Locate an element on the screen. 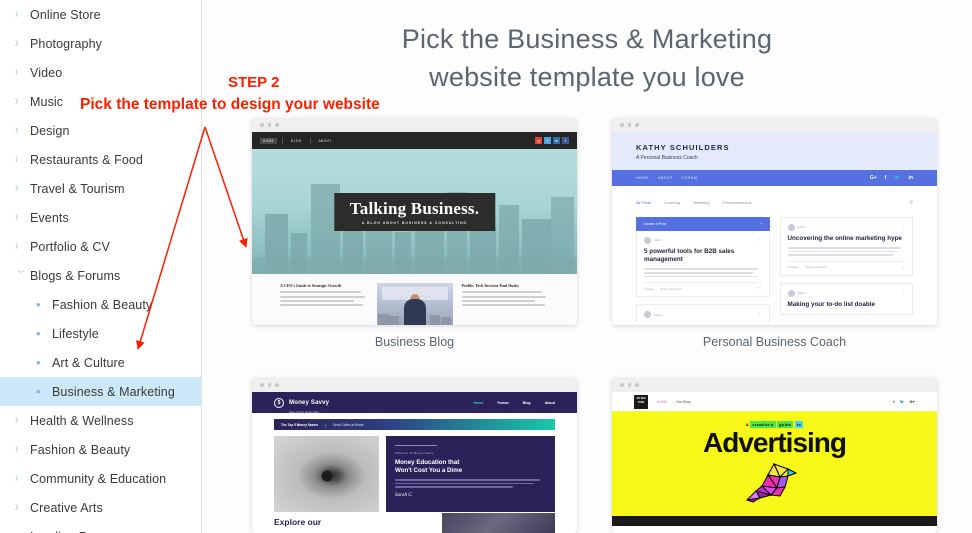 This screenshot has height=533, width=972. t3-divider is located at coordinates (416, 445).